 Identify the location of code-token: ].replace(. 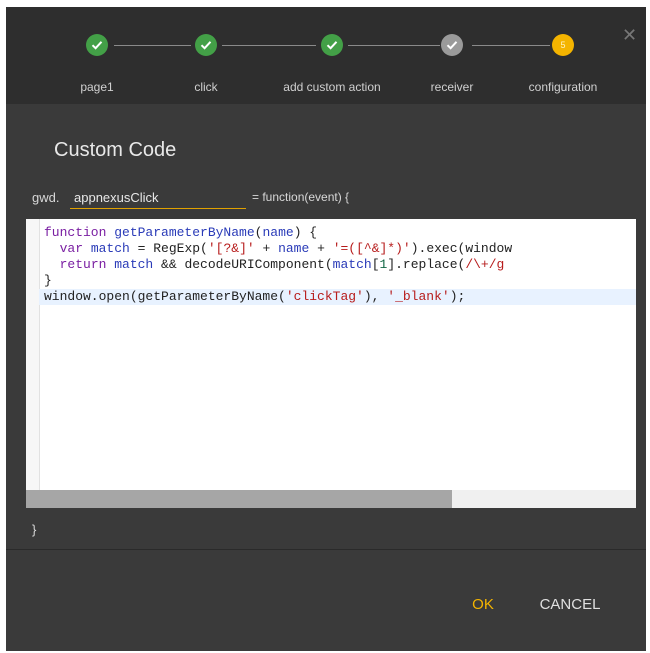
(426, 264).